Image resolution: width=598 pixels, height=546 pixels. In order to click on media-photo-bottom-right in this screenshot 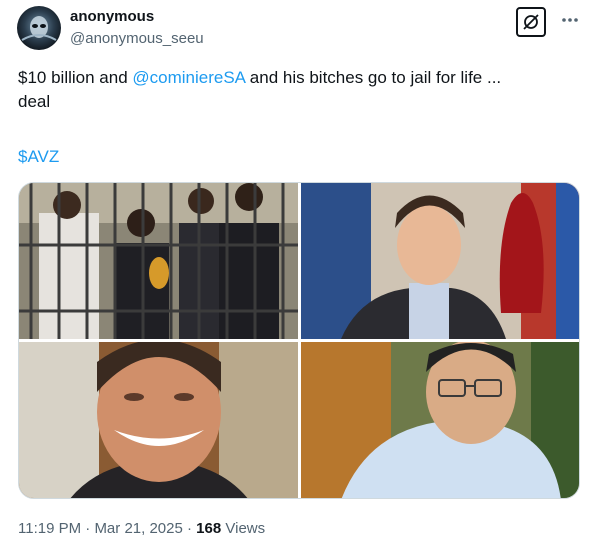, I will do `click(440, 420)`.